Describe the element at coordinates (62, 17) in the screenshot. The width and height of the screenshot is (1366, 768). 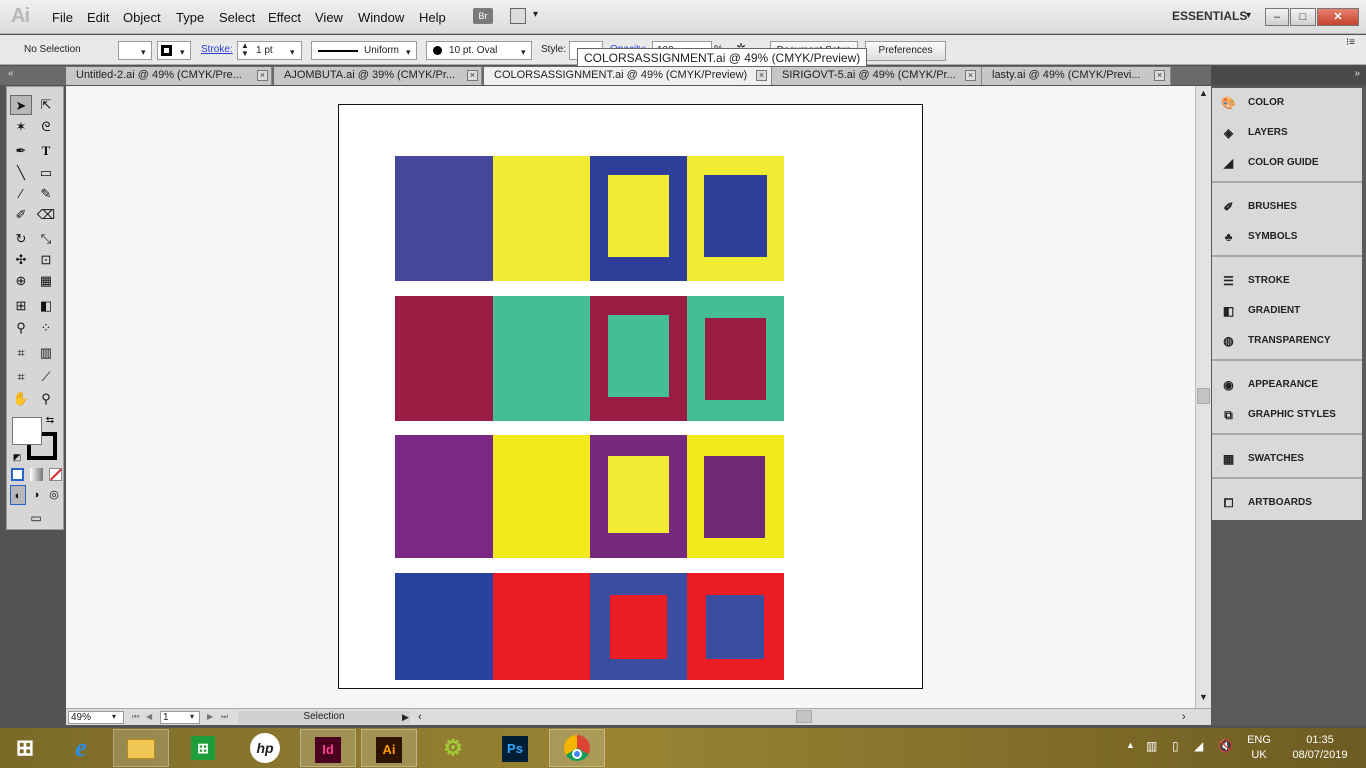
I see `menu-file: File` at that location.